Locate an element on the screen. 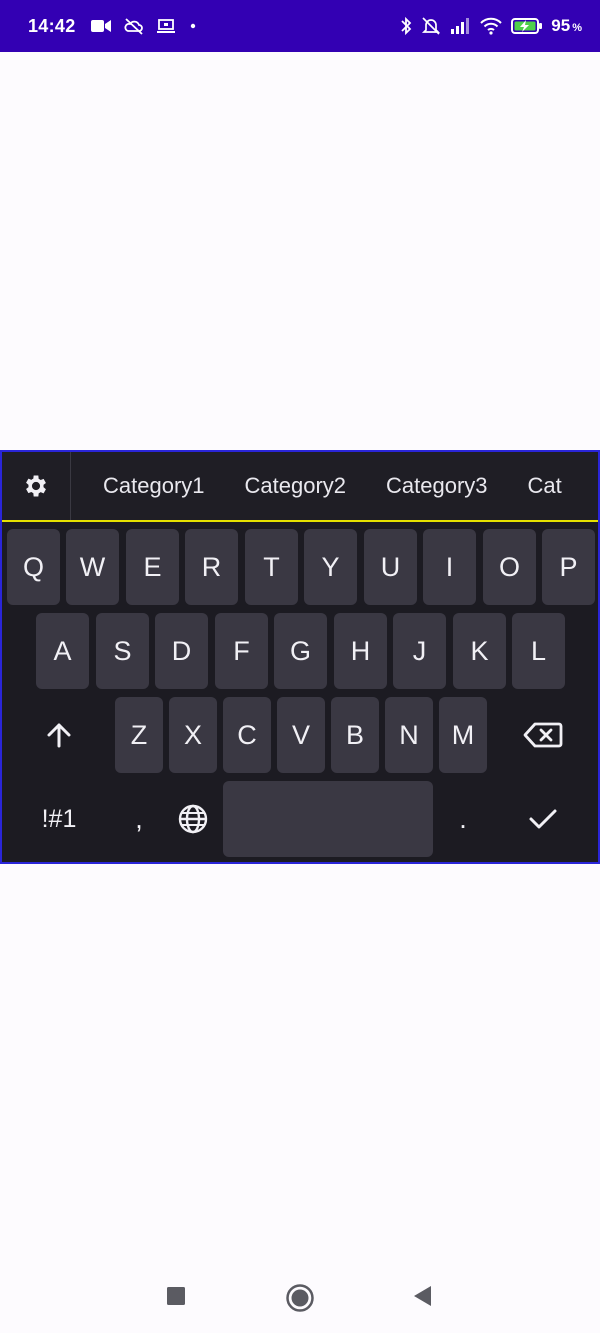 Image resolution: width=600 pixels, height=1333 pixels. backspace-key is located at coordinates (543, 735).